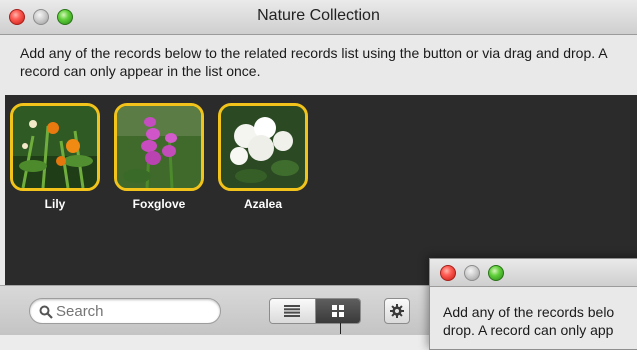 This screenshot has height=350, width=637. I want to click on search-icon, so click(46, 312).